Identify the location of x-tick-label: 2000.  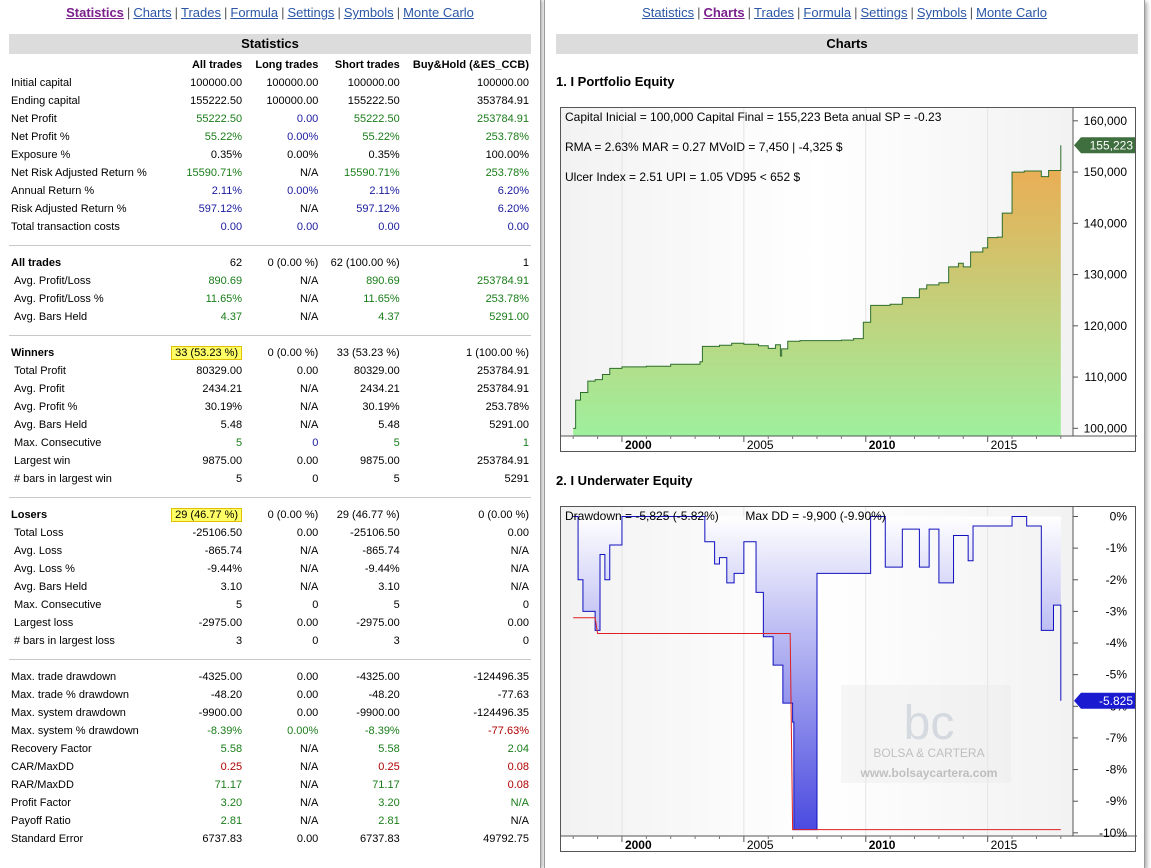
(638, 445).